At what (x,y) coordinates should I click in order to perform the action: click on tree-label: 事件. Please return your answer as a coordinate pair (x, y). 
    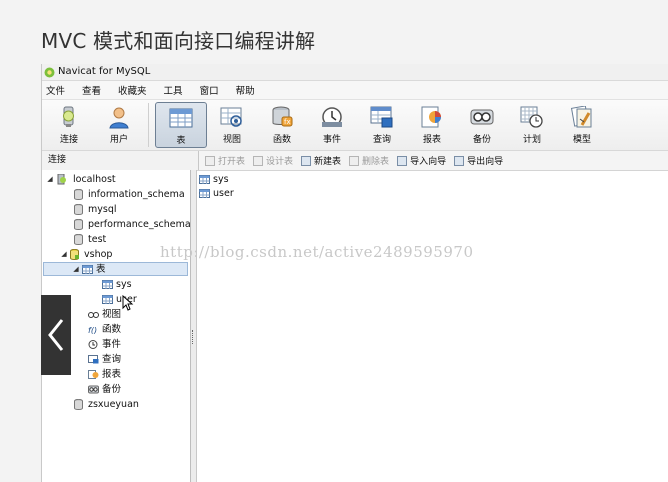
    Looking at the image, I should click on (112, 344).